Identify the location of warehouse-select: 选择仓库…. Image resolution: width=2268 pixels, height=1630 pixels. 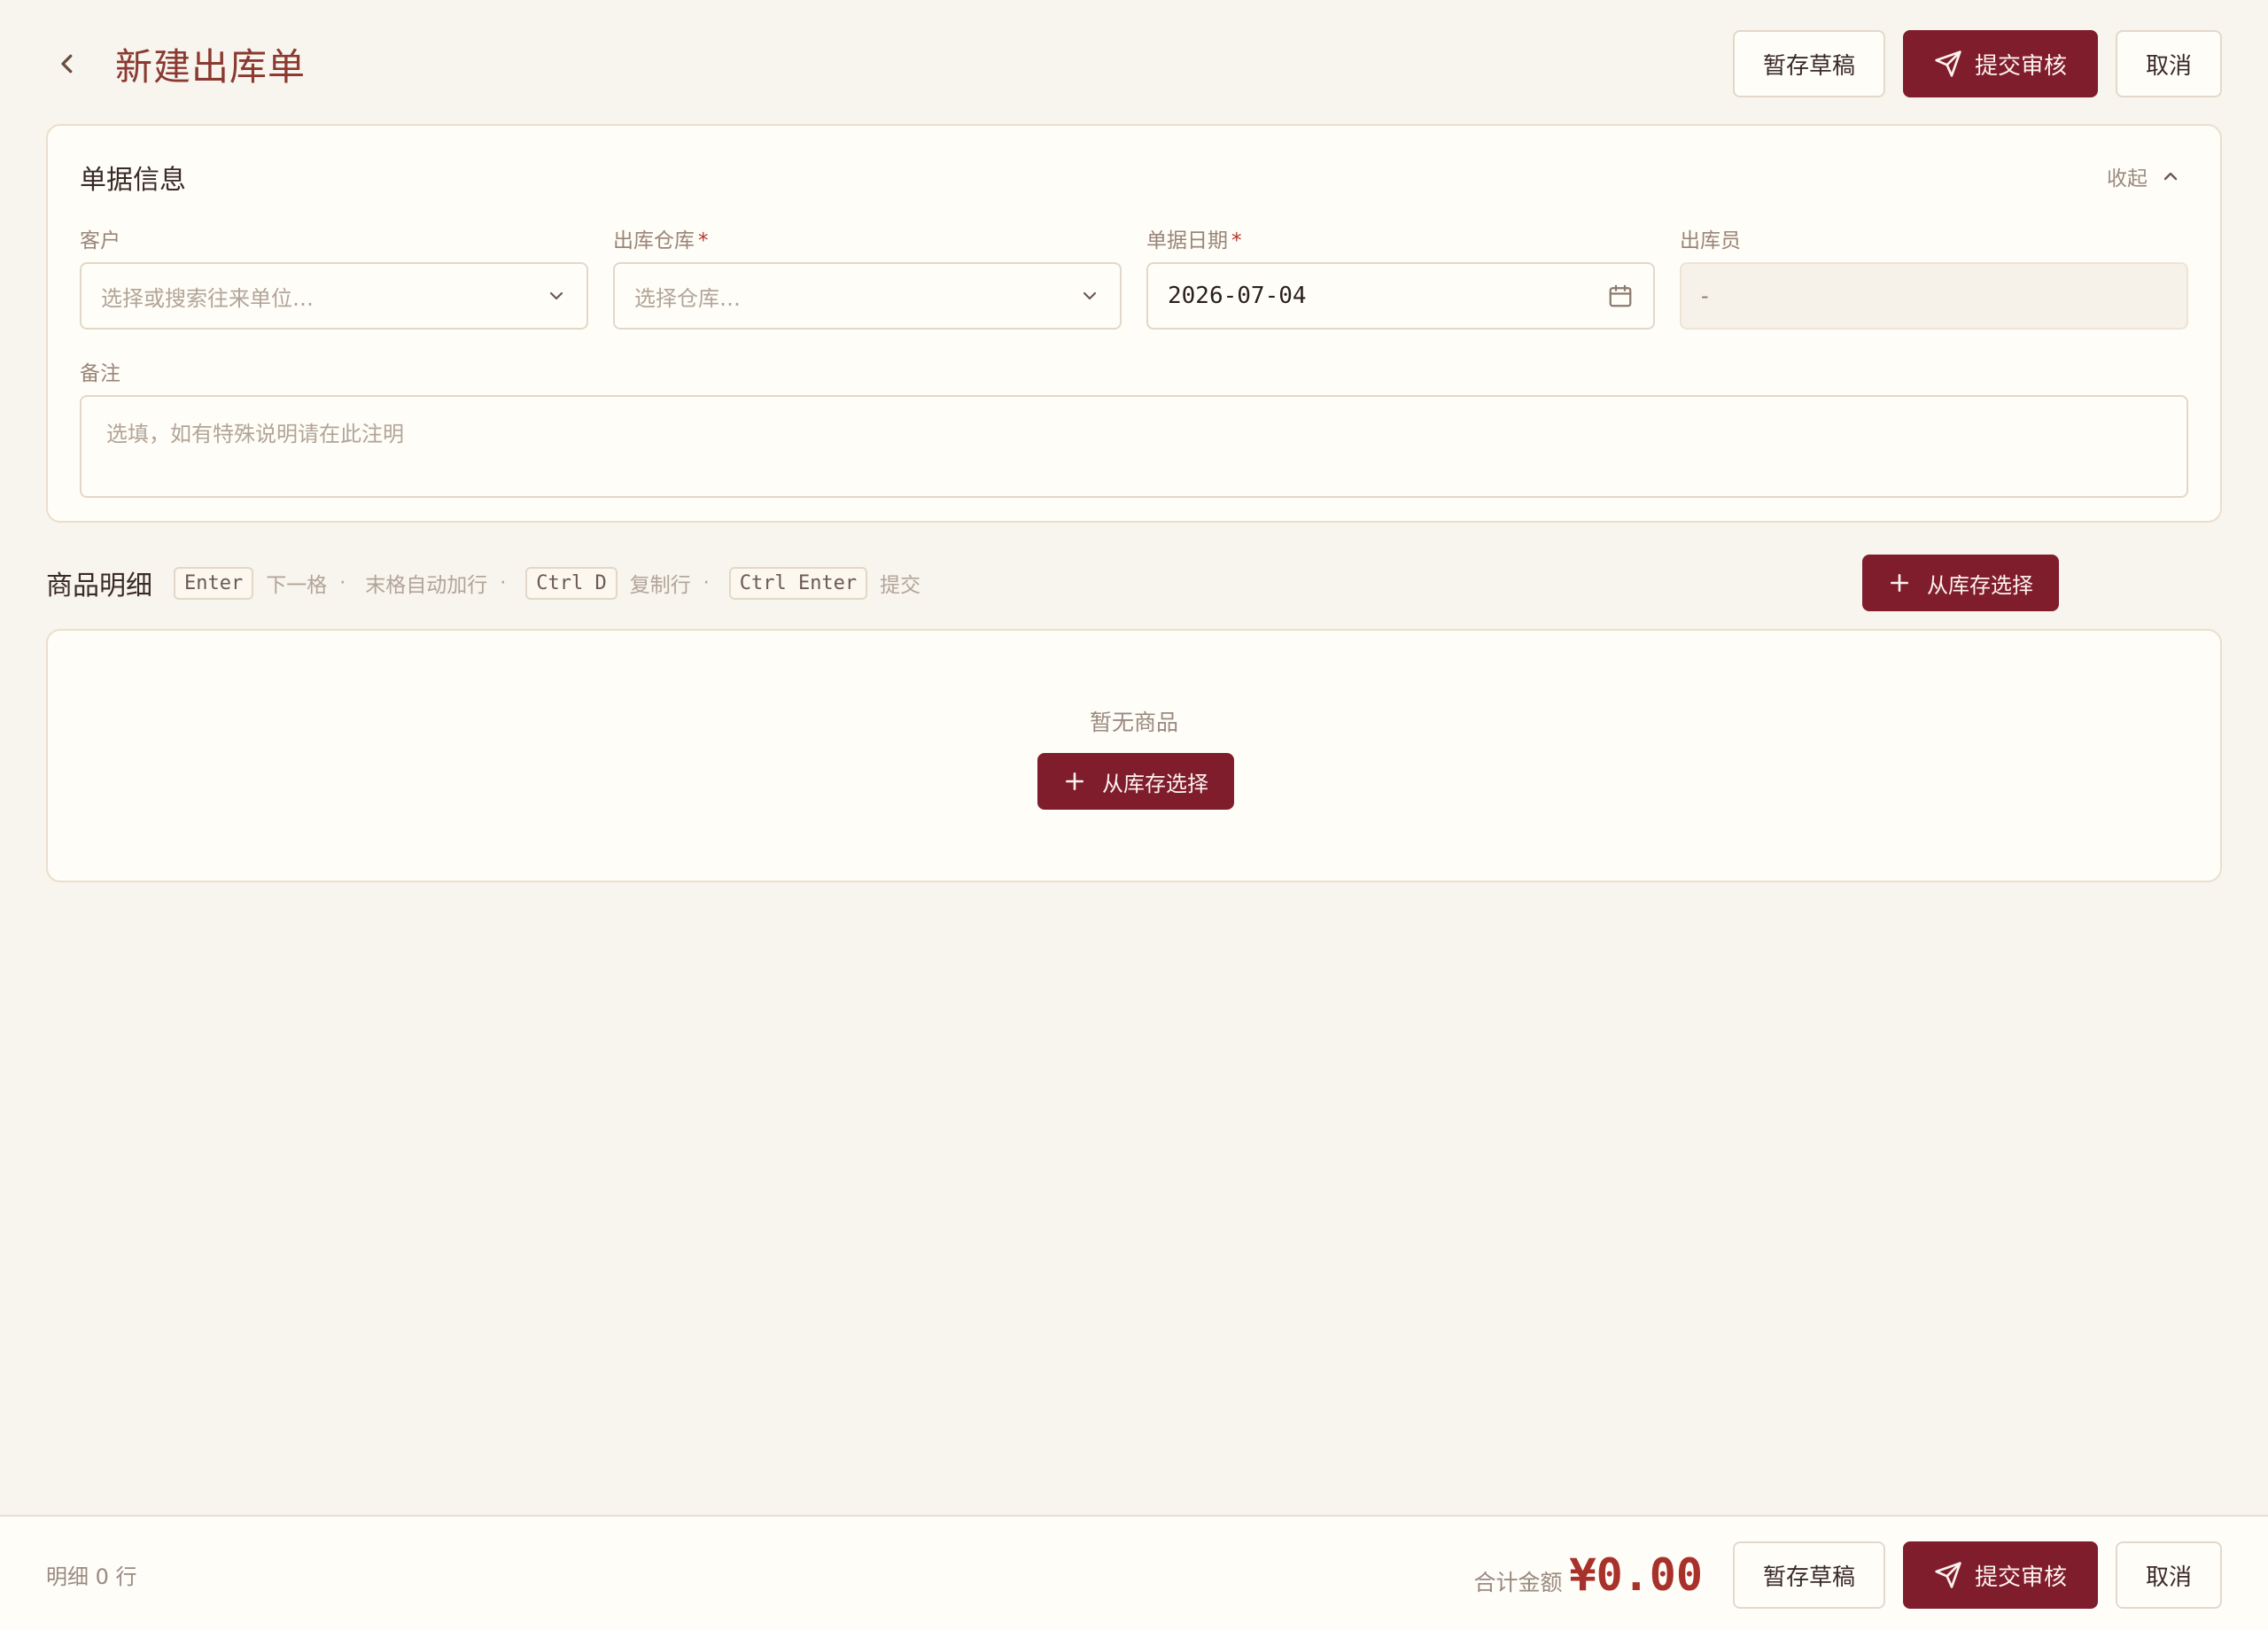
(867, 296).